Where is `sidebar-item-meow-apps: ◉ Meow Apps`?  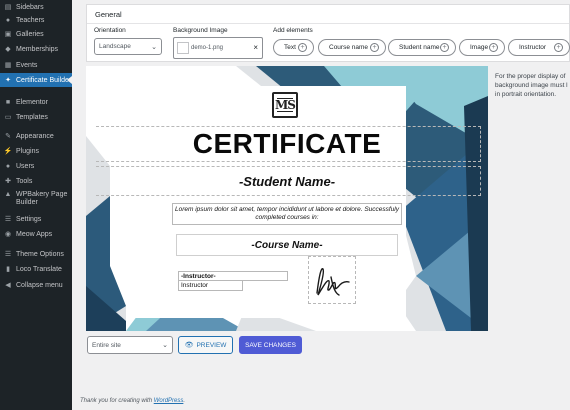
sidebar-item-meow-apps: ◉ Meow Apps is located at coordinates (36, 234).